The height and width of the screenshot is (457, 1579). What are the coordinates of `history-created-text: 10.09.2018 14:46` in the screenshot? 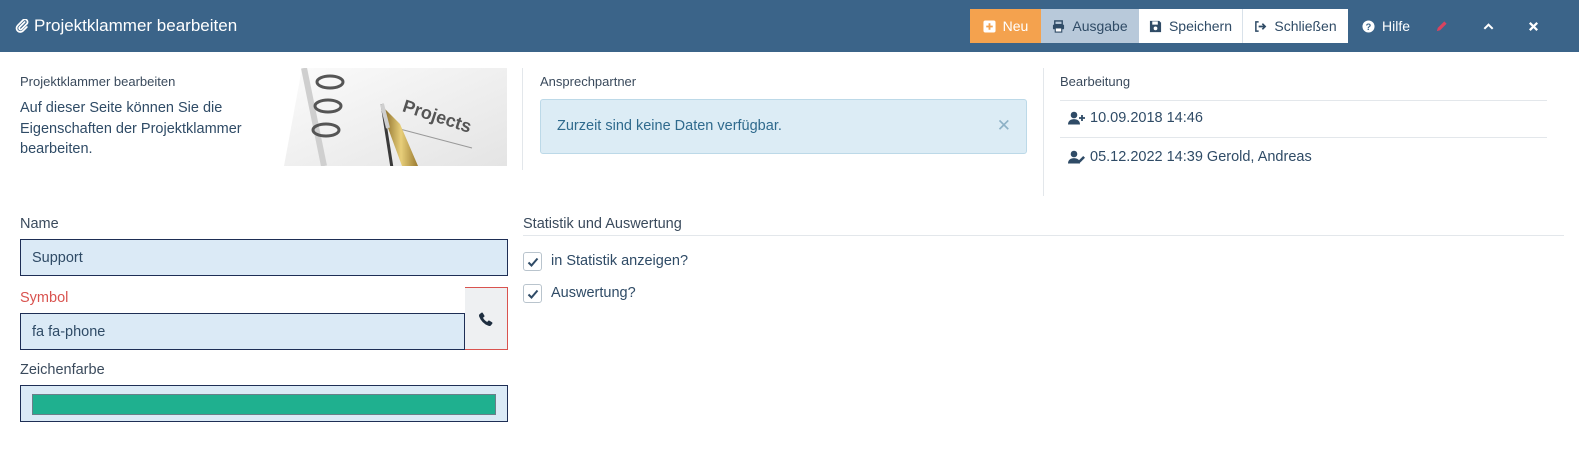 It's located at (1146, 118).